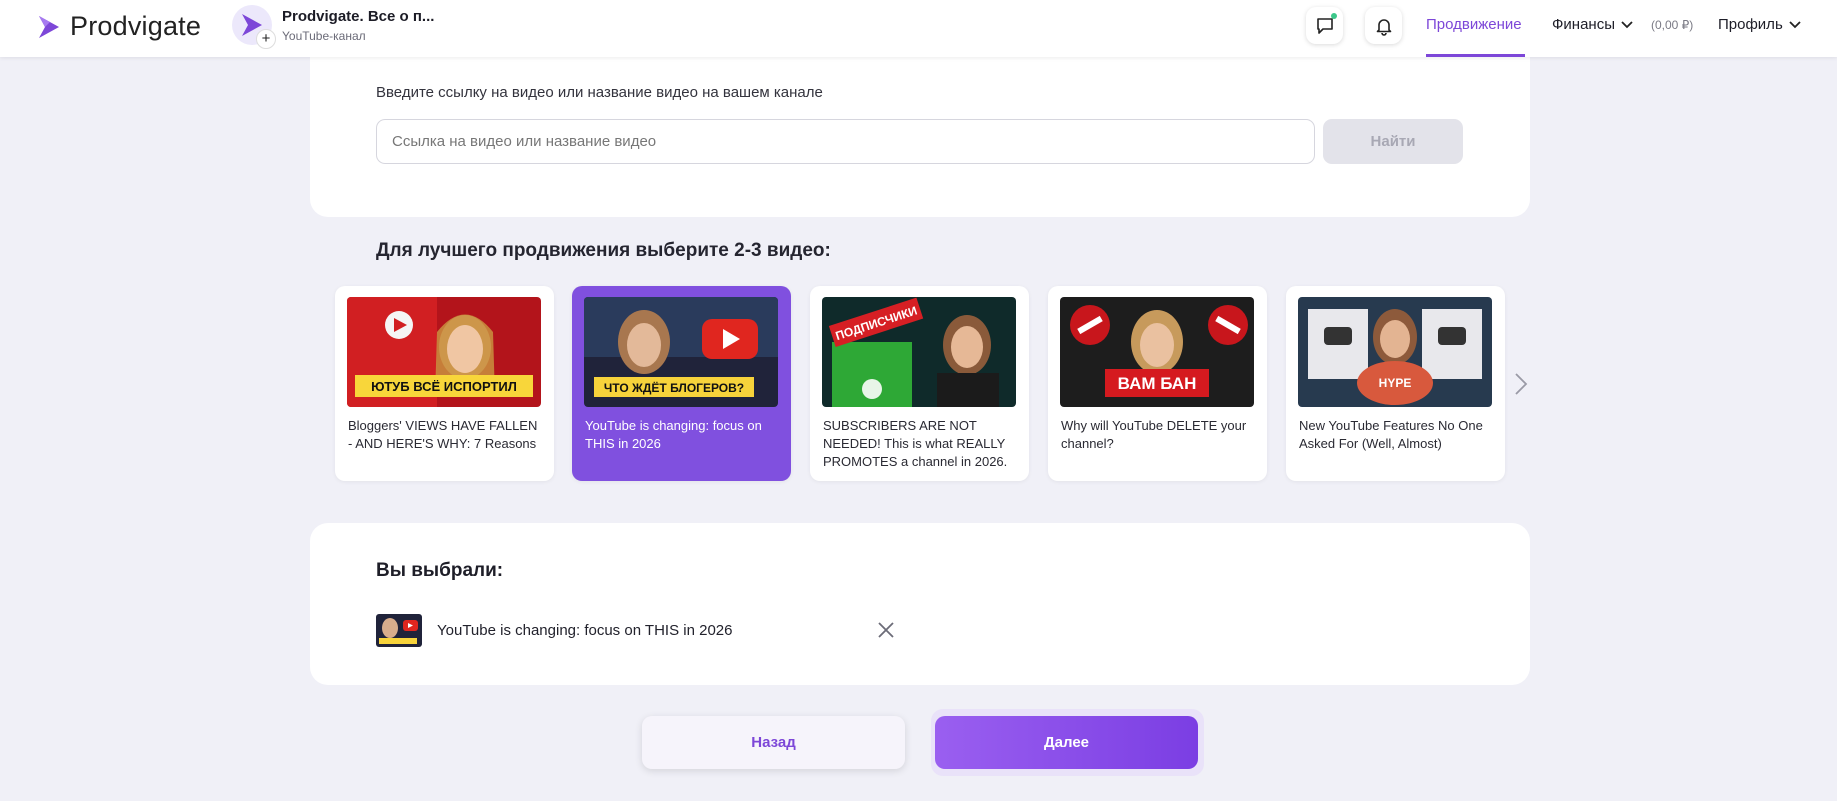 The image size is (1837, 801). Describe the element at coordinates (1583, 24) in the screenshot. I see `nav-finance-label: Финансы` at that location.